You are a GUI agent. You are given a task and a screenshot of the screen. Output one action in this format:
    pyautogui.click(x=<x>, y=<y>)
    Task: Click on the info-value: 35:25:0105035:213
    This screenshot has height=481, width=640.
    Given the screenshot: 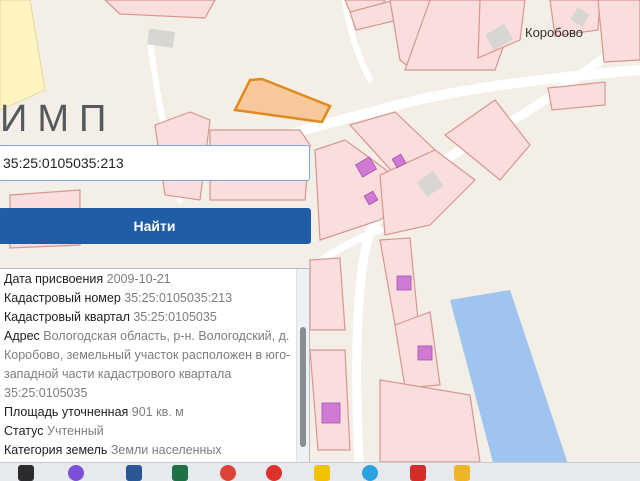 What is the action you would take?
    pyautogui.click(x=178, y=298)
    